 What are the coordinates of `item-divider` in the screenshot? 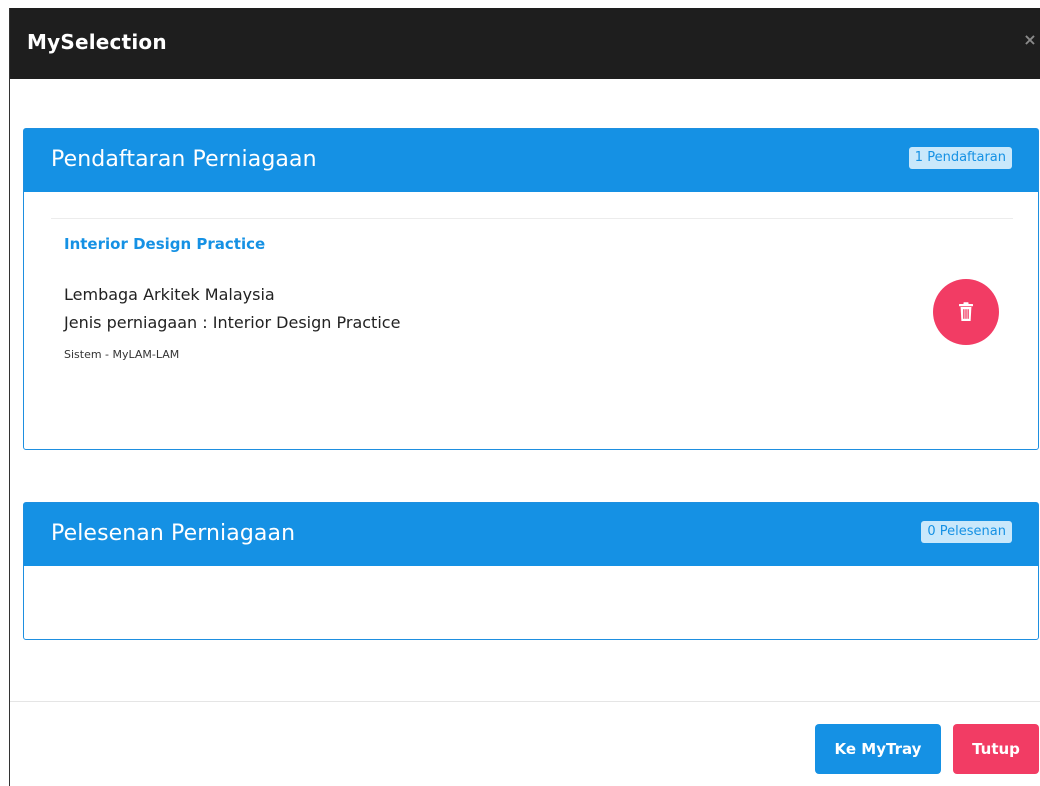 It's located at (532, 218).